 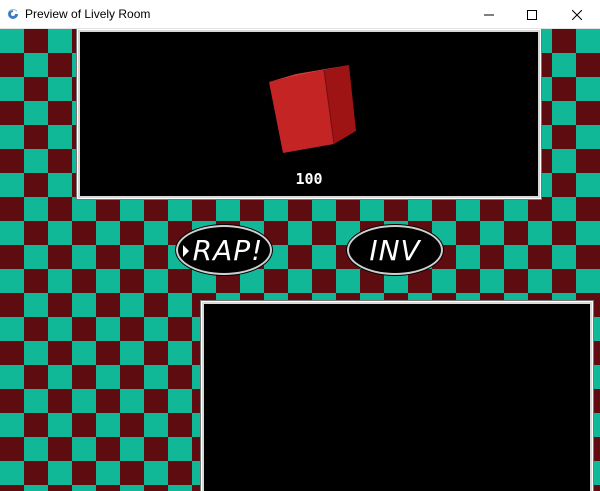 What do you see at coordinates (312, 109) in the screenshot?
I see `red-cube` at bounding box center [312, 109].